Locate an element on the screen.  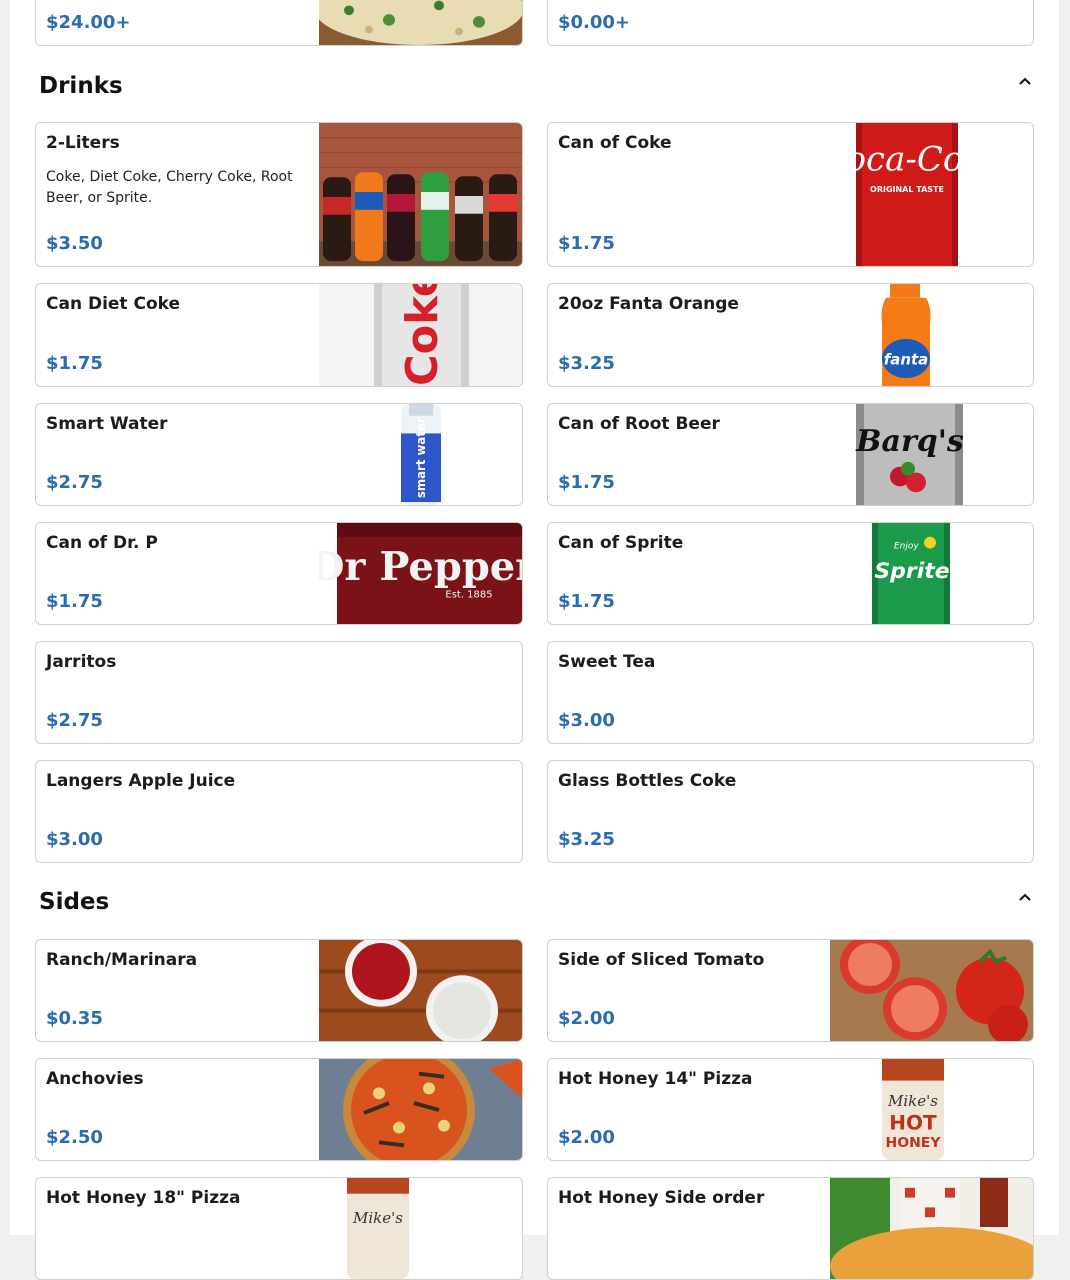
item-price: $2.50 is located at coordinates (74, 1137).